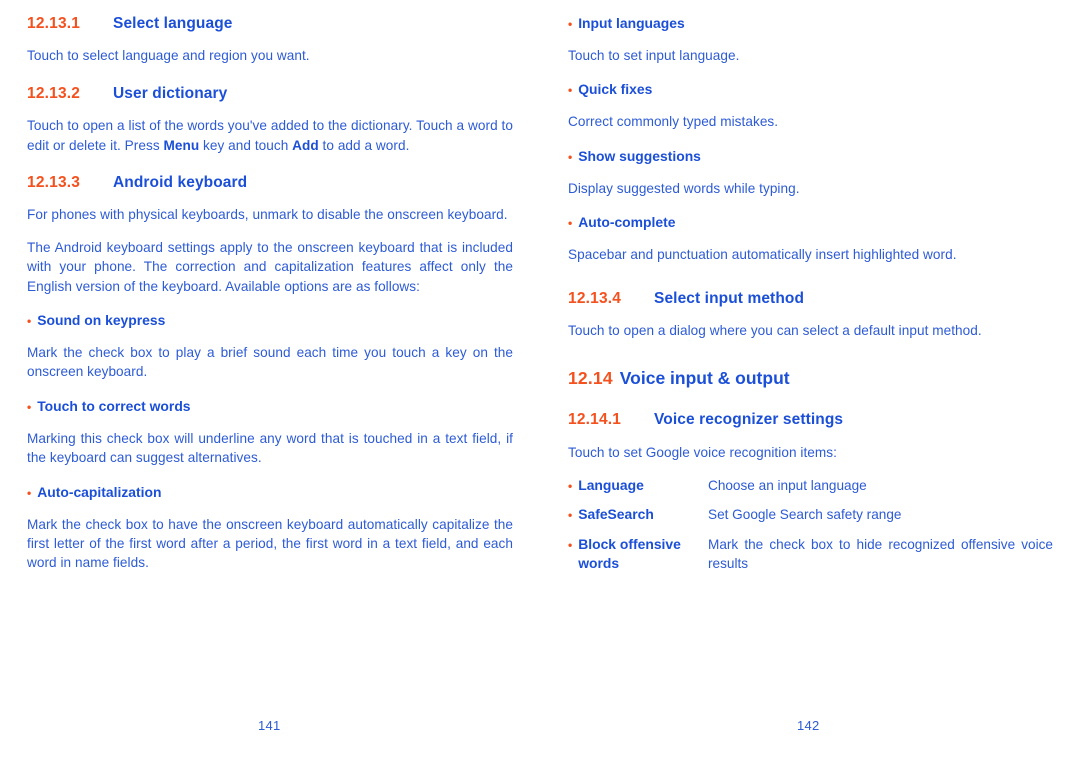  What do you see at coordinates (611, 485) in the screenshot?
I see `definition-label-text: Language` at bounding box center [611, 485].